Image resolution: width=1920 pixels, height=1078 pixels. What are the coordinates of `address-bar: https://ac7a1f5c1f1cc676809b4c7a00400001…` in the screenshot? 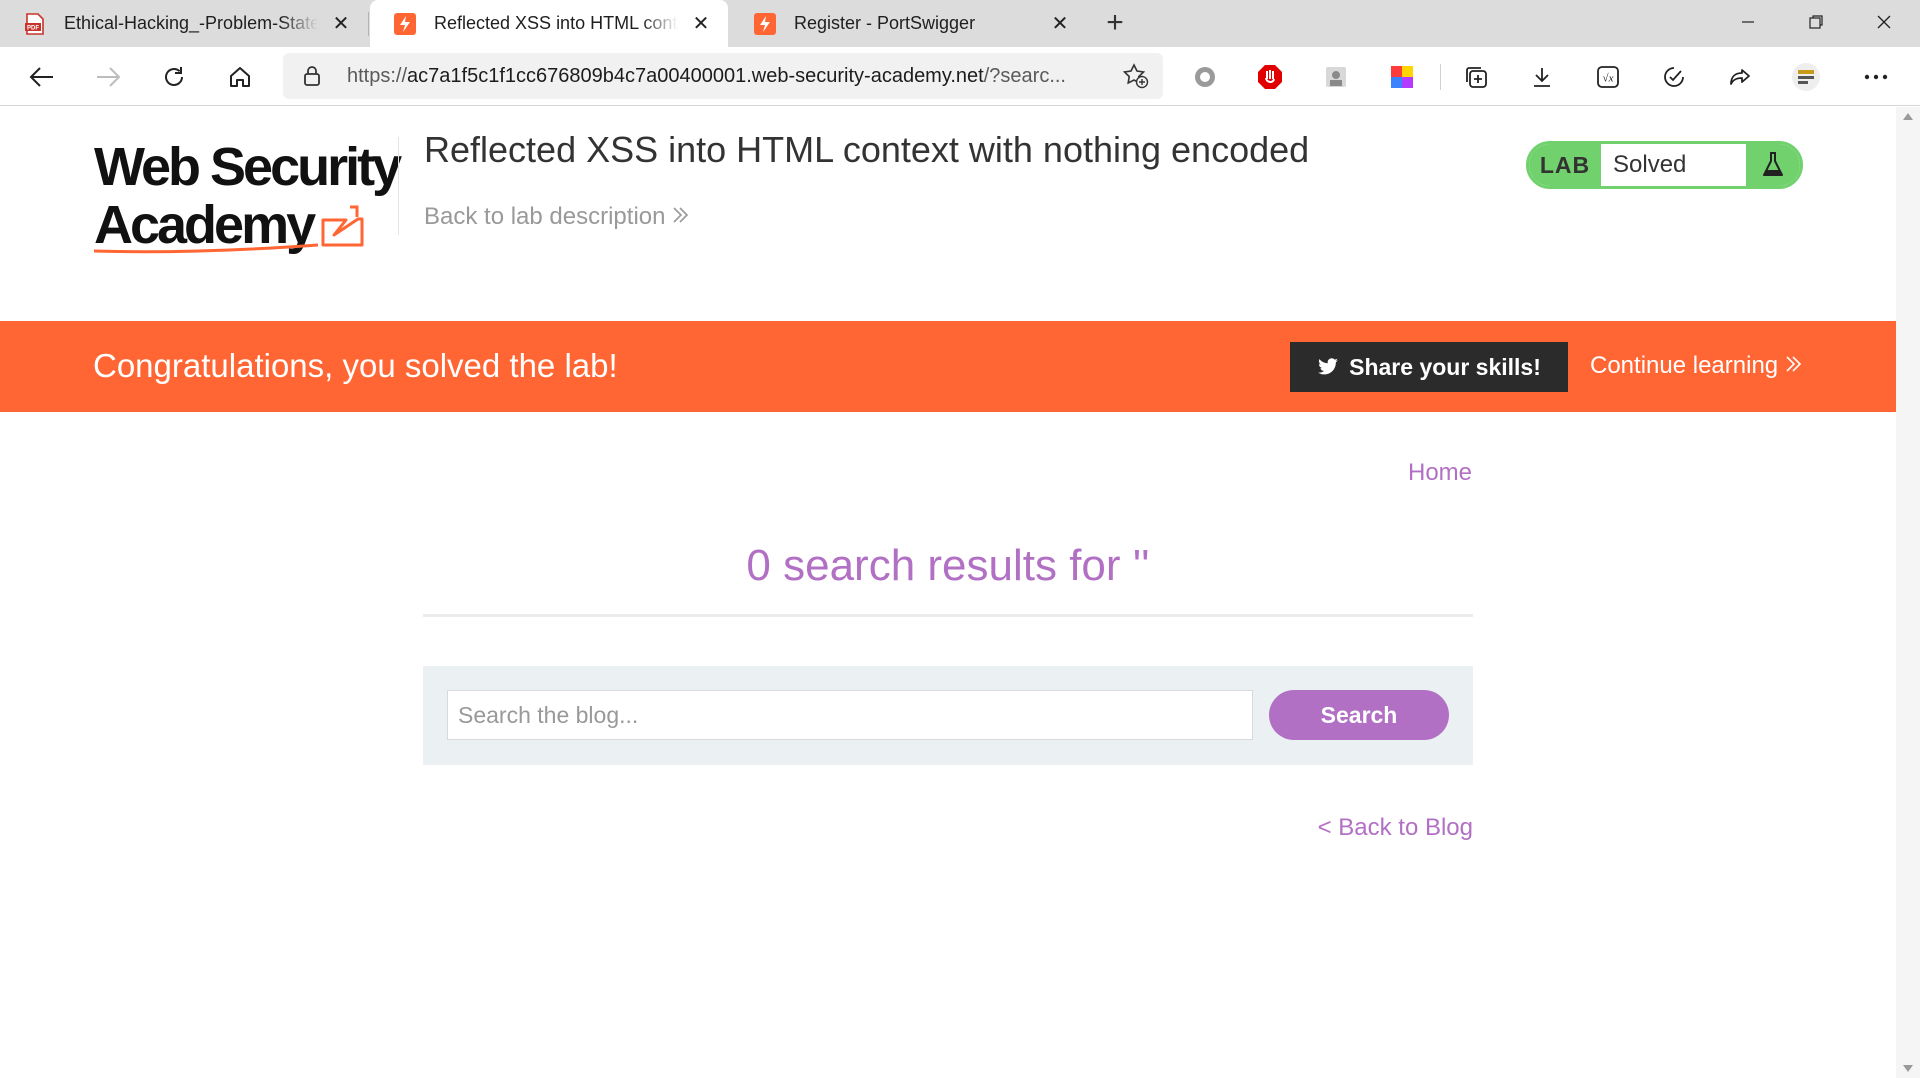 It's located at (723, 76).